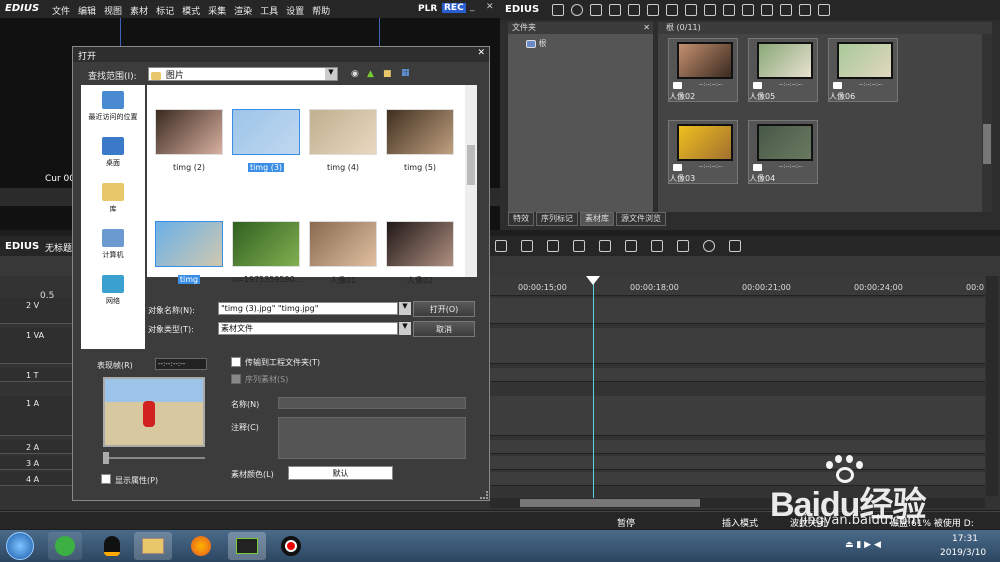  Describe the element at coordinates (387, 74) in the screenshot. I see `new-folder-icon: ■` at that location.